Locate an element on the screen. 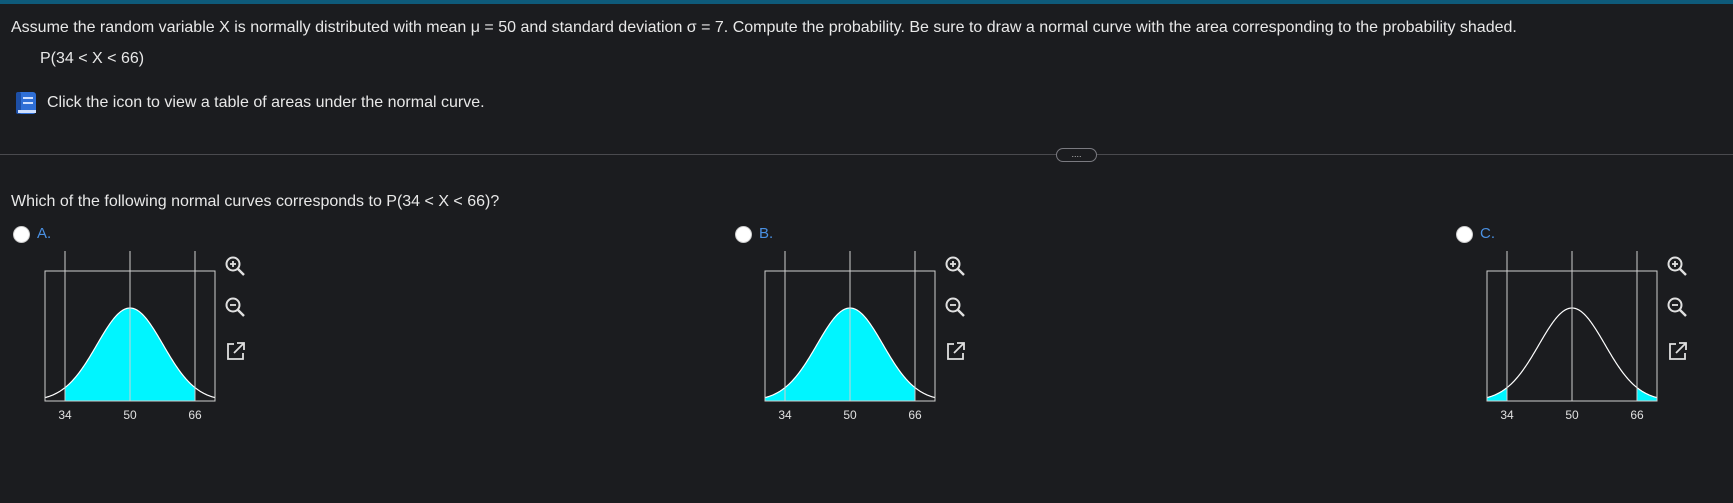  option-a-label: A. is located at coordinates (44, 233).